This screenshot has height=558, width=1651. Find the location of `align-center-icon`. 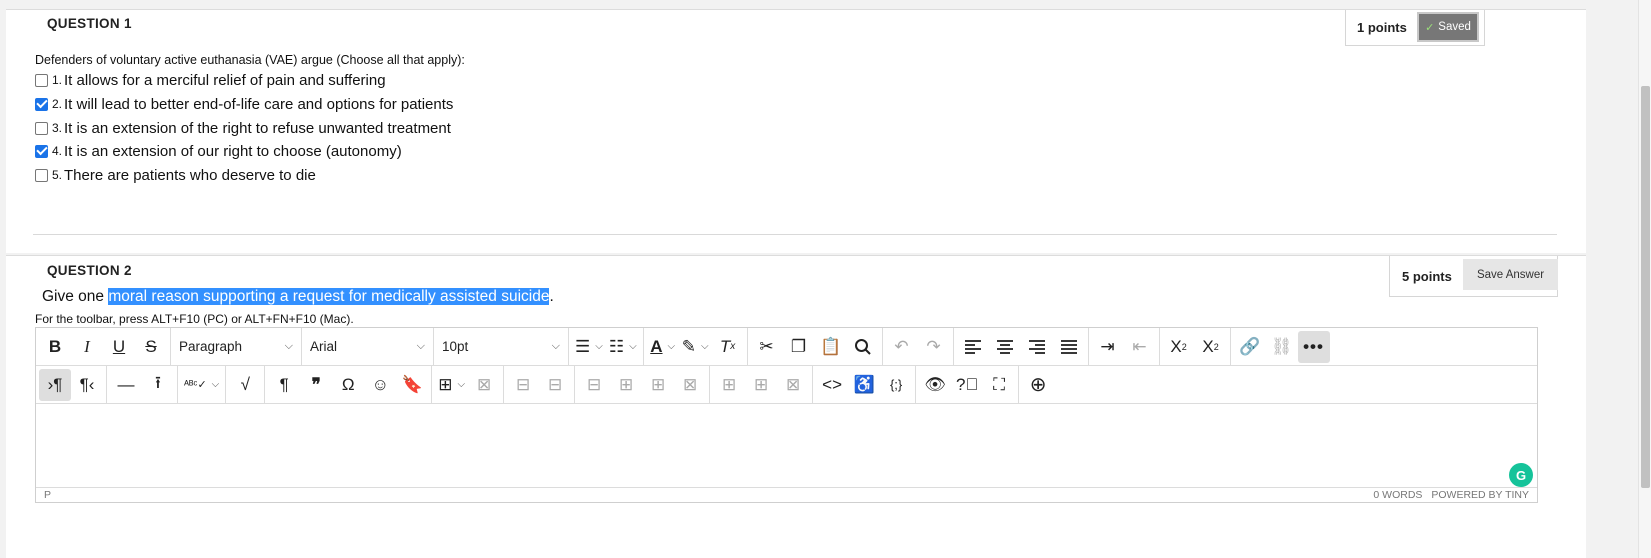

align-center-icon is located at coordinates (1005, 347).